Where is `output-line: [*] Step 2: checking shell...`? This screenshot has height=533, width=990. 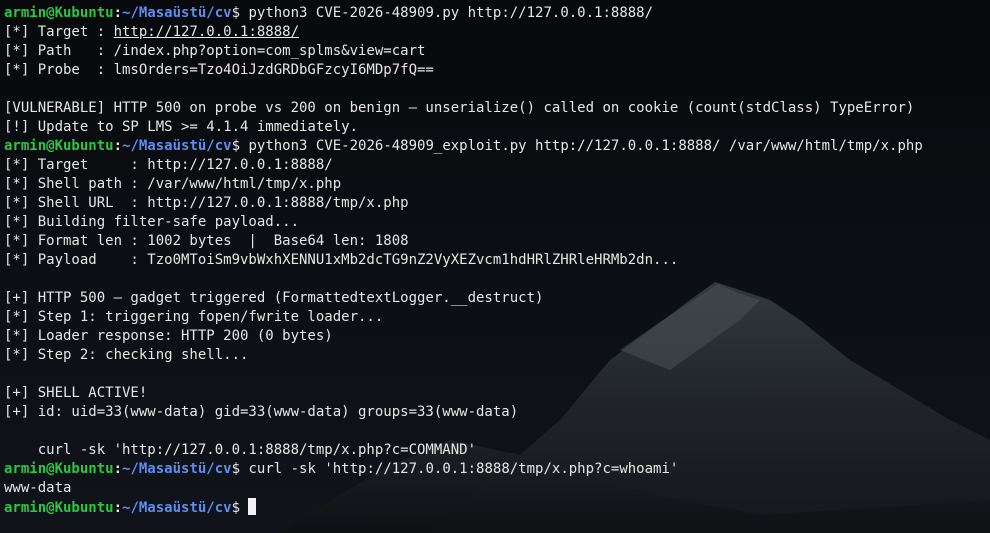 output-line: [*] Step 2: checking shell... is located at coordinates (497, 355).